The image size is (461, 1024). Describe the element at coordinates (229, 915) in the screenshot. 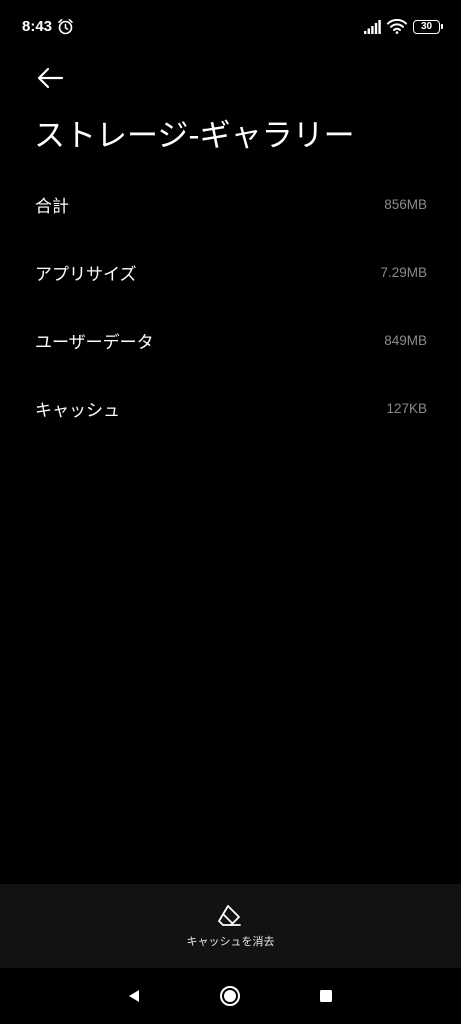

I see `eraser-icon` at that location.